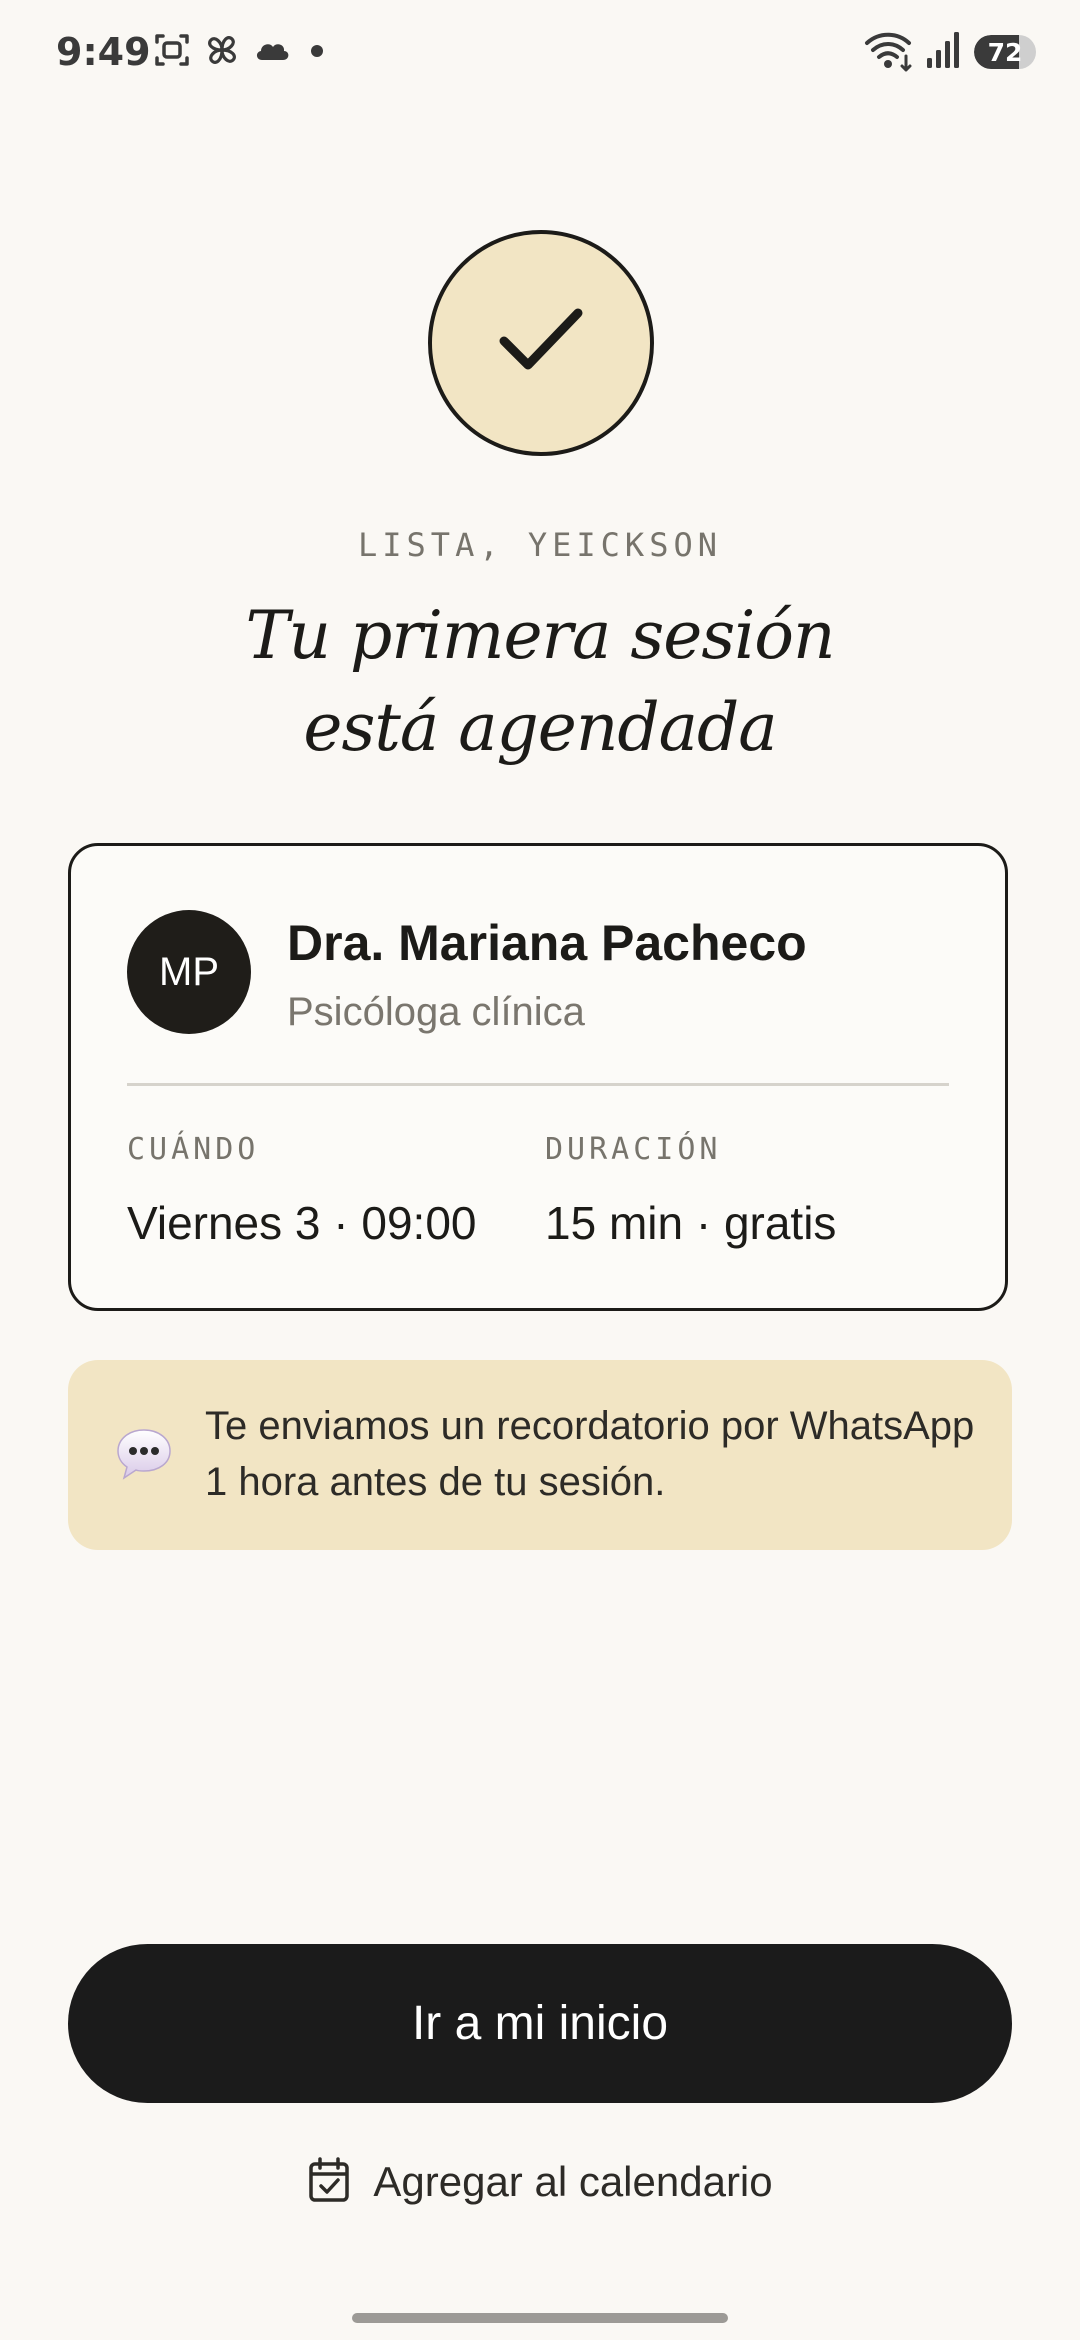 This screenshot has height=2340, width=1080. I want to click on add-to-calendar-link: Agregar al calendario, so click(540, 2182).